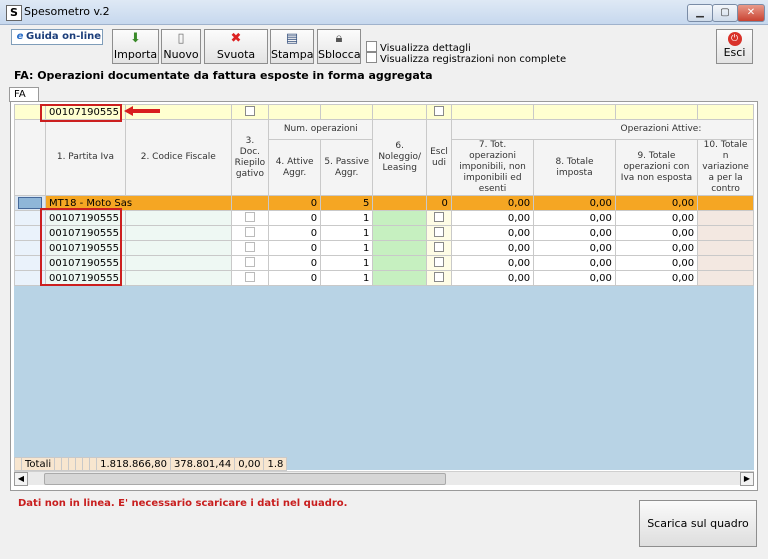 The height and width of the screenshot is (559, 768). What do you see at coordinates (734, 46) in the screenshot?
I see `esci-button: ⏻ Esci` at bounding box center [734, 46].